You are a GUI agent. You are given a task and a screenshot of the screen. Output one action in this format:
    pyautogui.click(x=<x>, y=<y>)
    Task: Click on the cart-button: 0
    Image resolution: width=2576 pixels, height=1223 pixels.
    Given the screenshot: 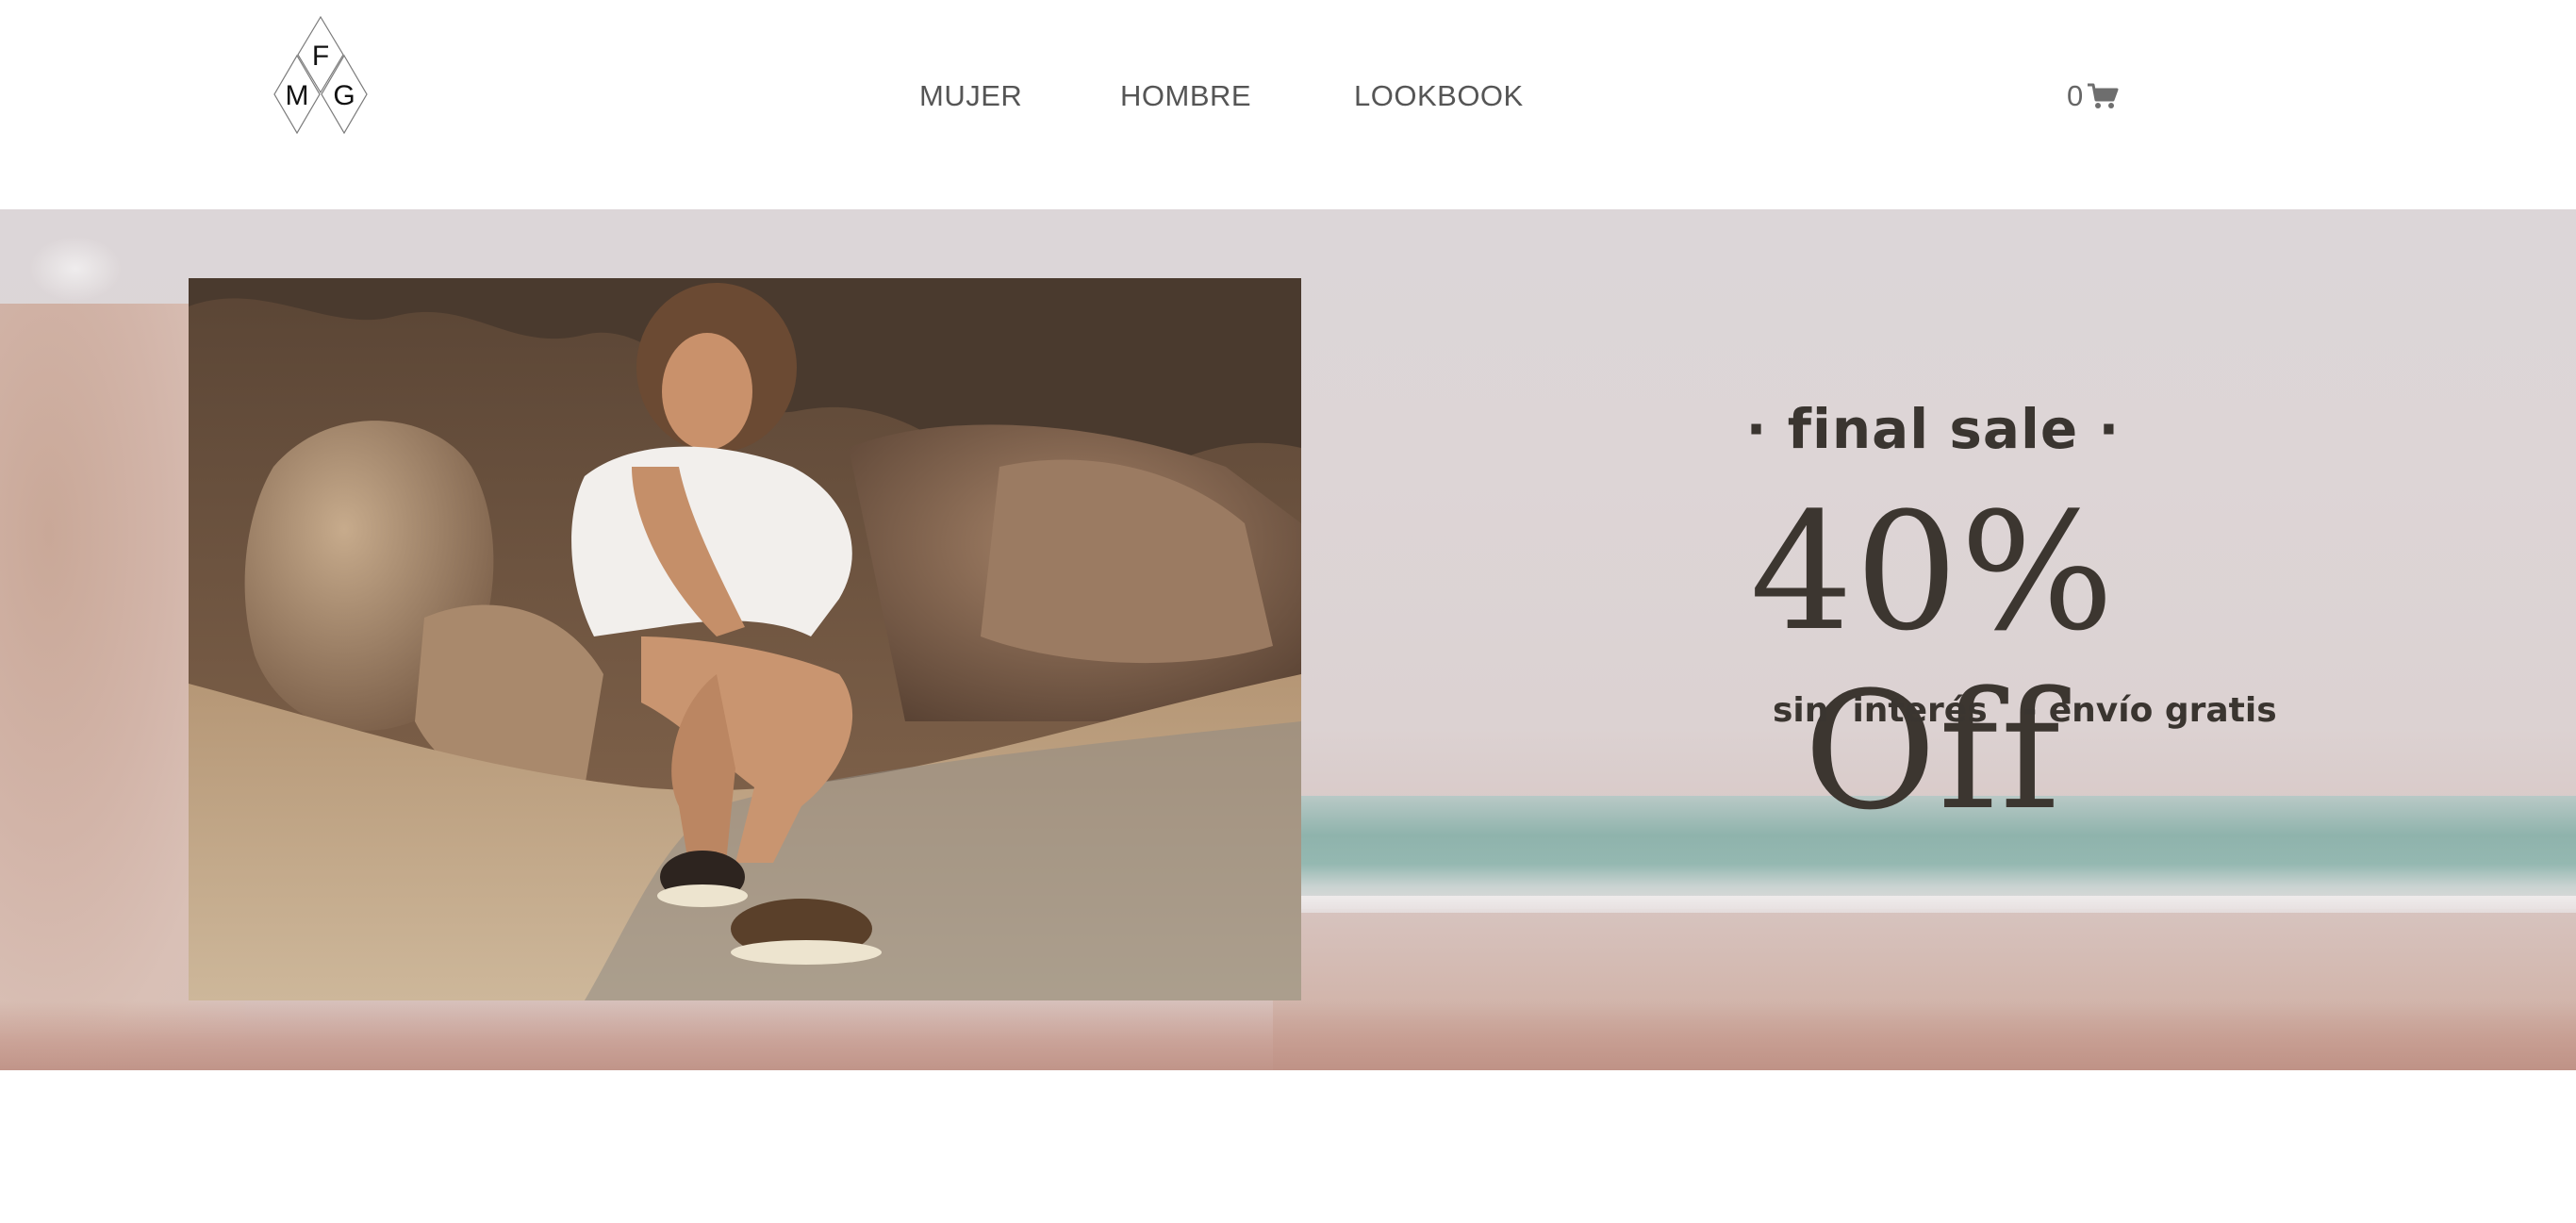 What is the action you would take?
    pyautogui.click(x=2093, y=96)
    